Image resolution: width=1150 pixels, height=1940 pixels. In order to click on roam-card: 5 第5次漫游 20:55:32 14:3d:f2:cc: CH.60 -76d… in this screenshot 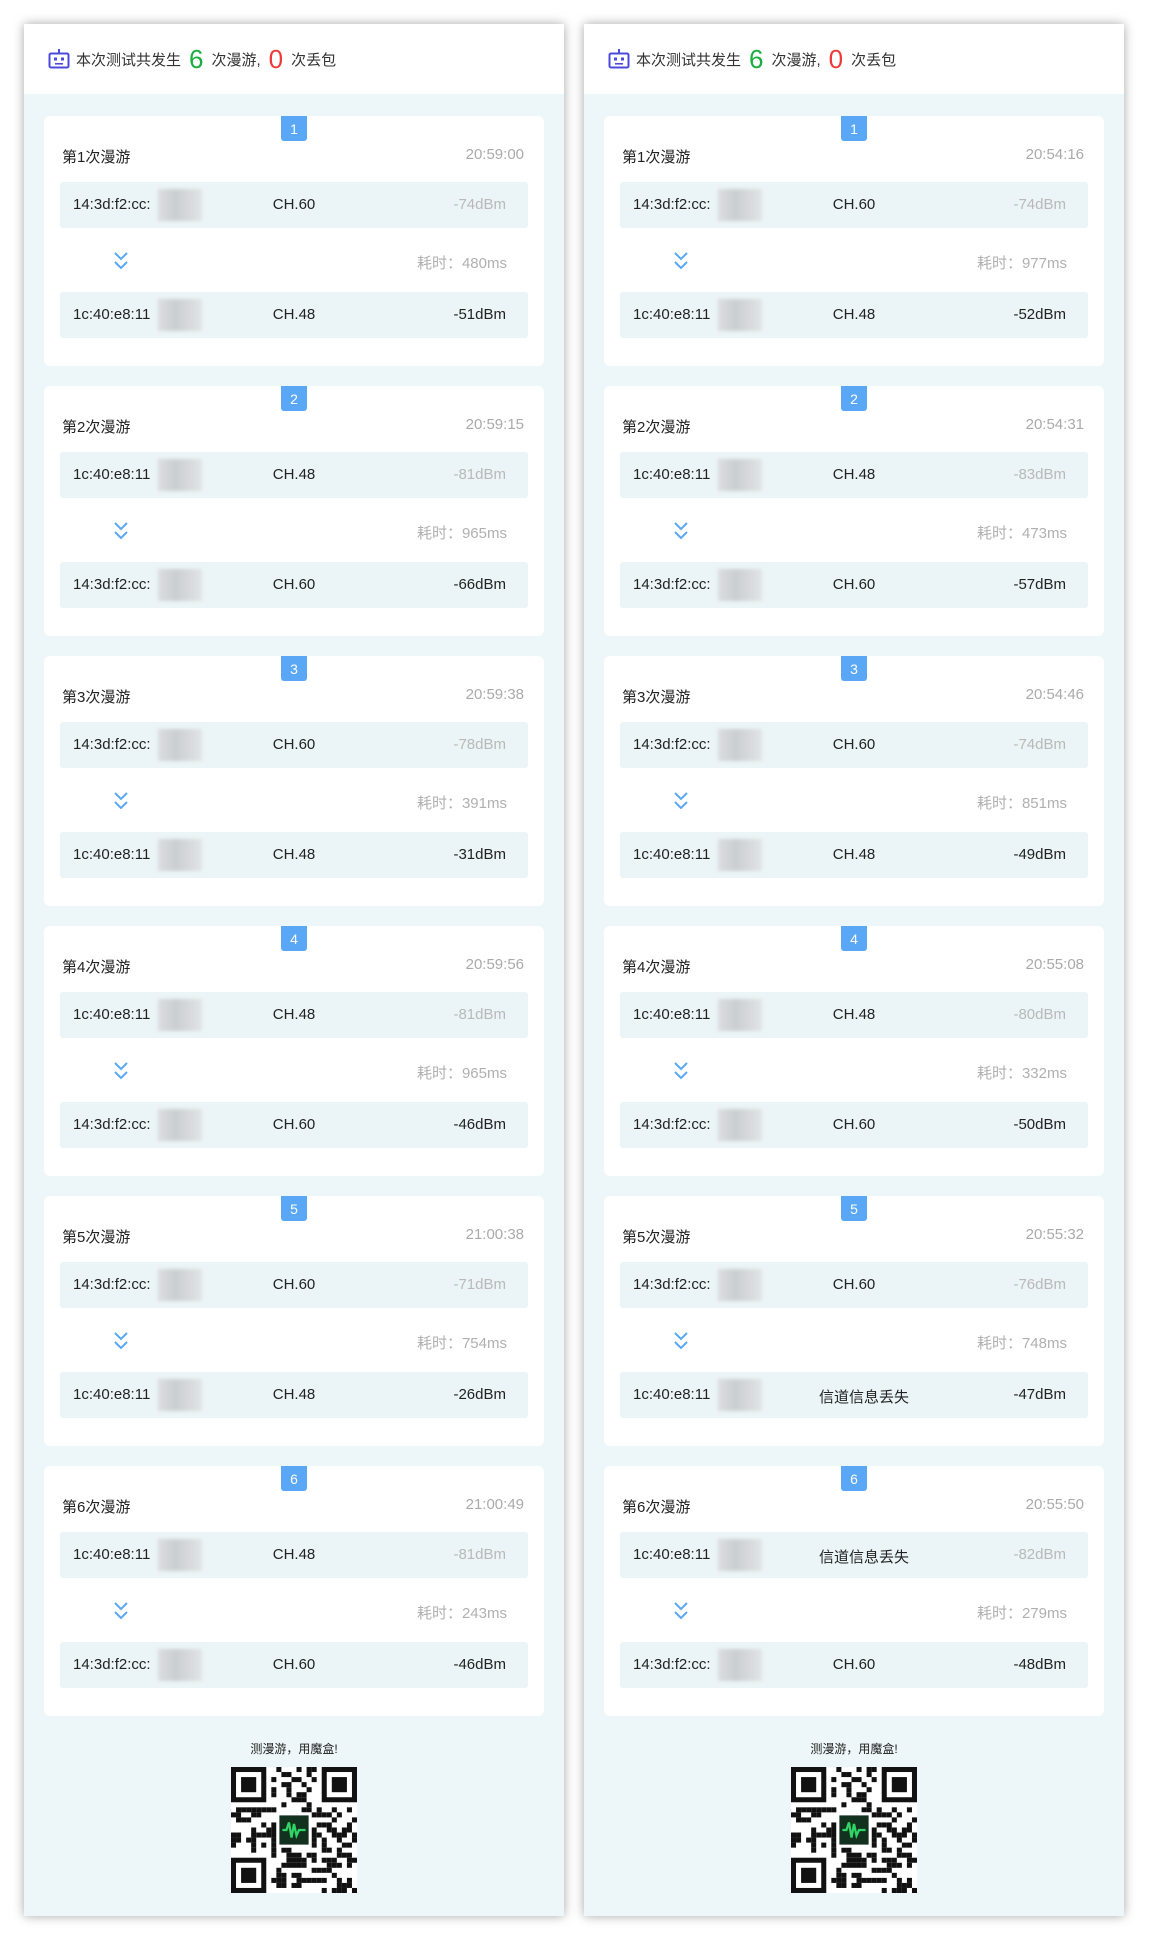, I will do `click(854, 1321)`.